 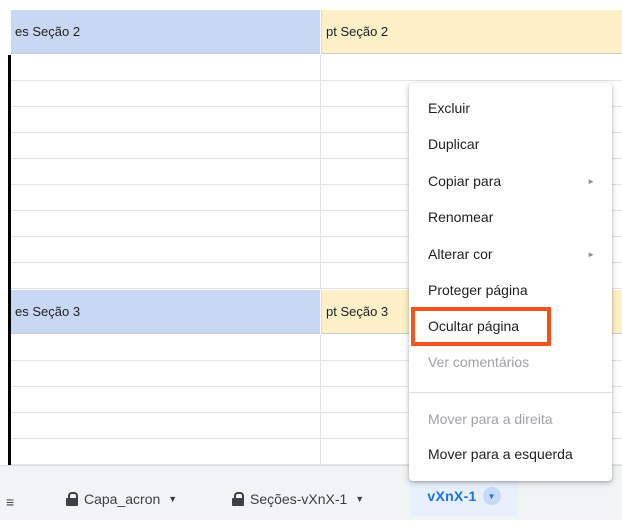 I want to click on menu-item-renomear: Renomear, so click(x=510, y=217).